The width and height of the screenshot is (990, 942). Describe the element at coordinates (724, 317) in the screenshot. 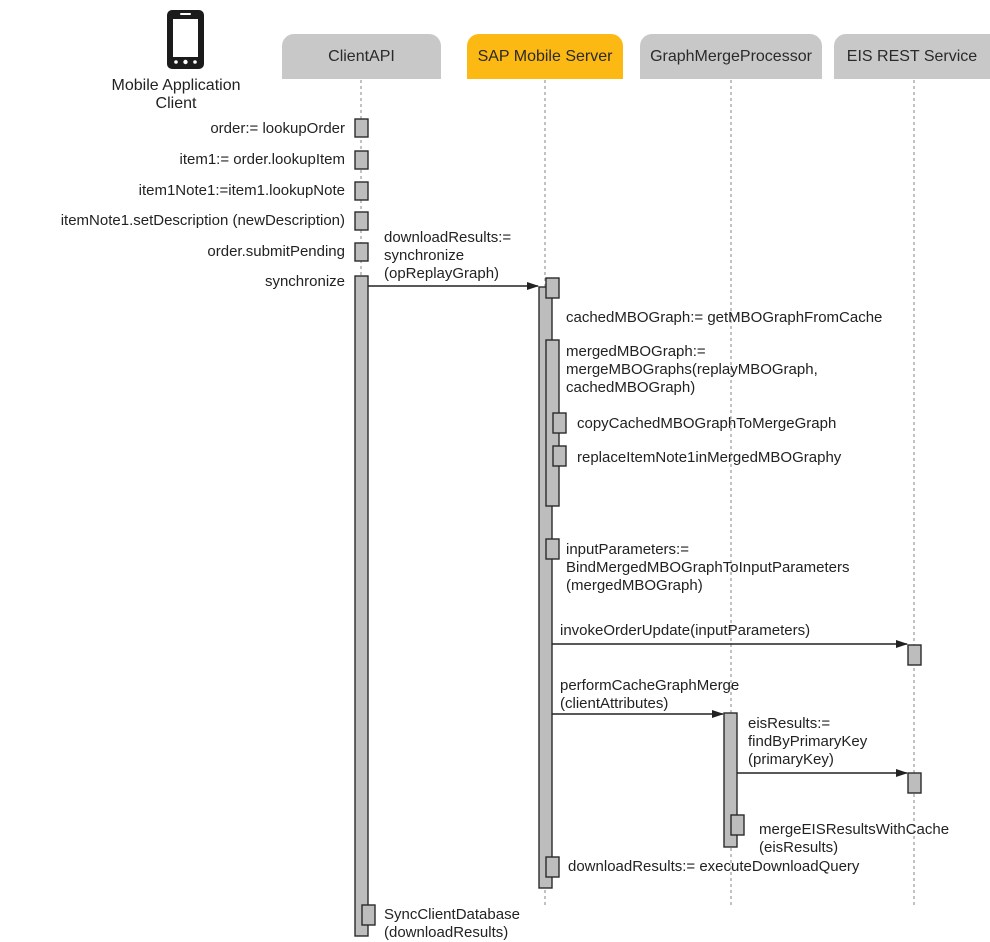

I see `msg-cached-graph: cachedMBOGraph:= getMBOGraphFromCache` at that location.